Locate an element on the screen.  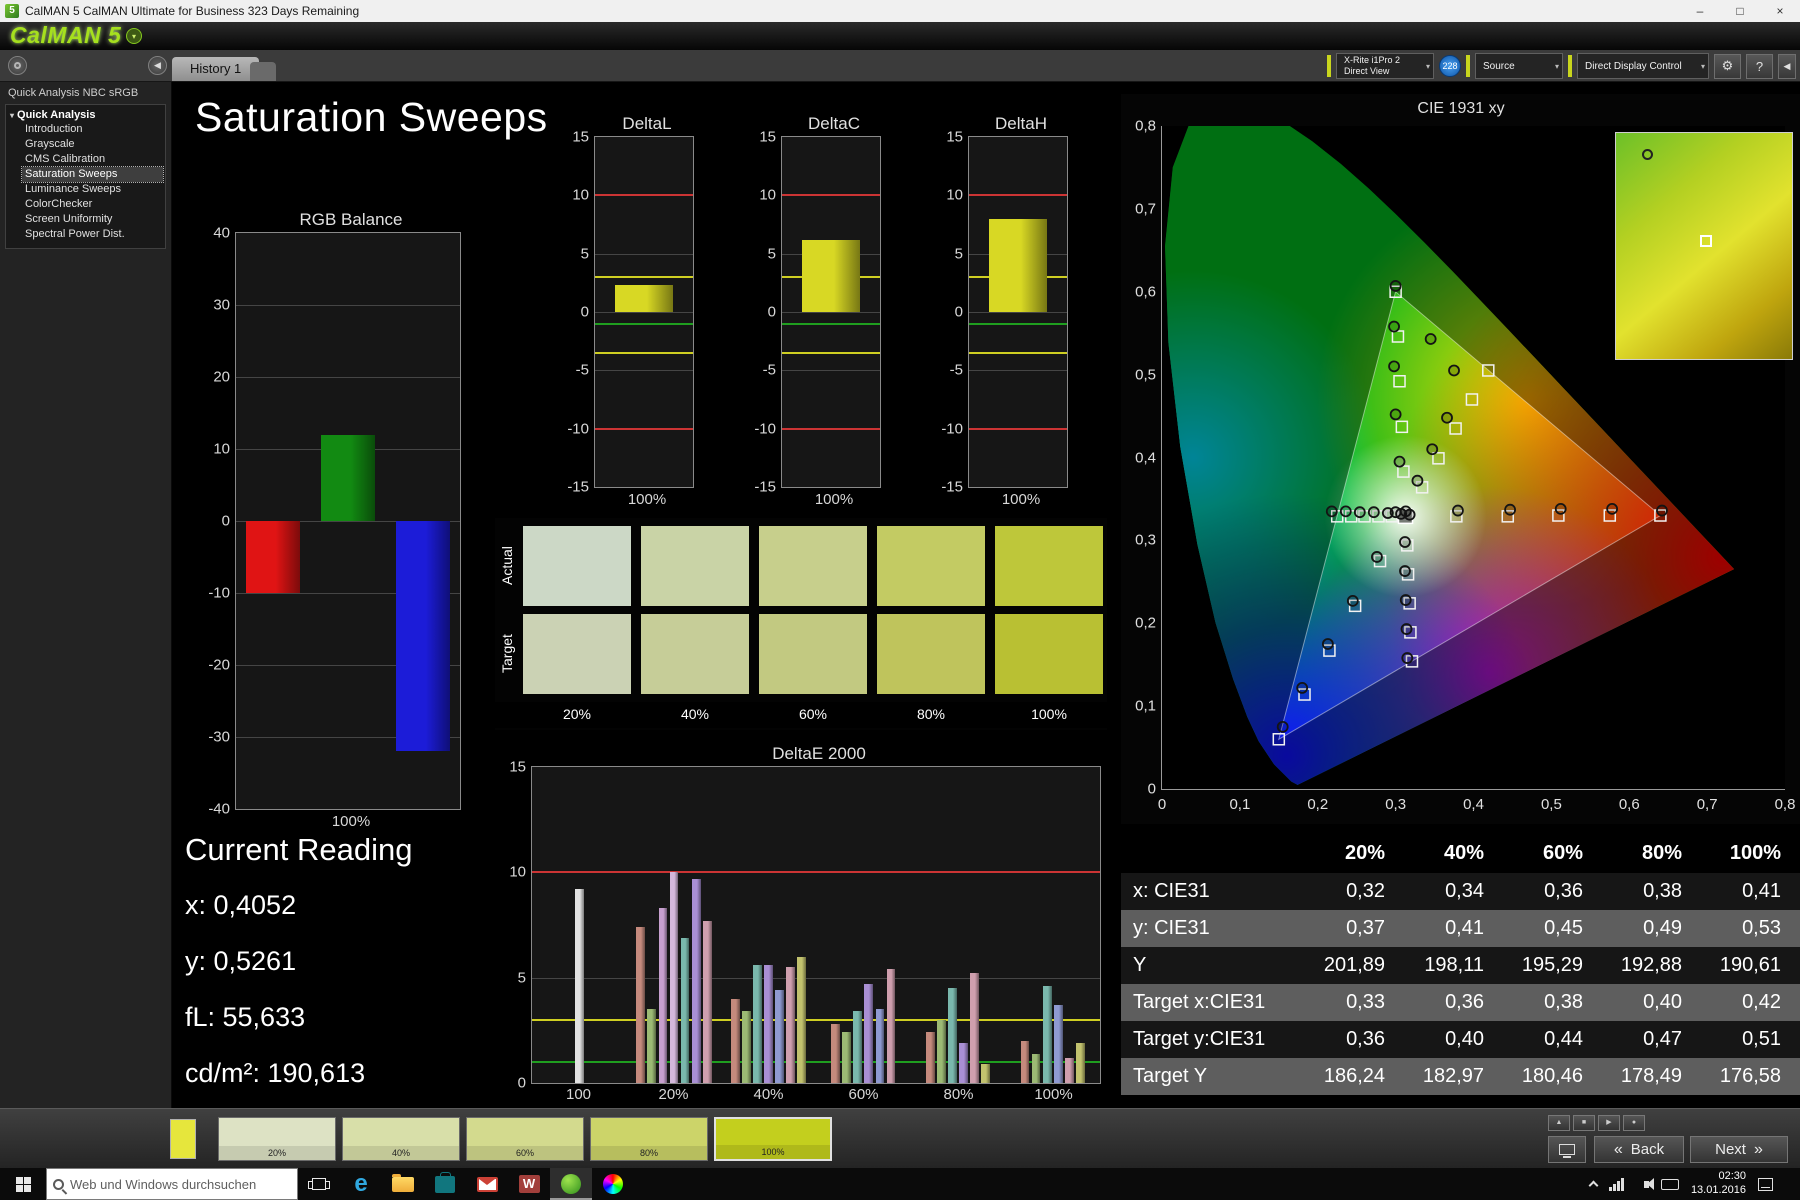
bar-blue is located at coordinates (422, 636).